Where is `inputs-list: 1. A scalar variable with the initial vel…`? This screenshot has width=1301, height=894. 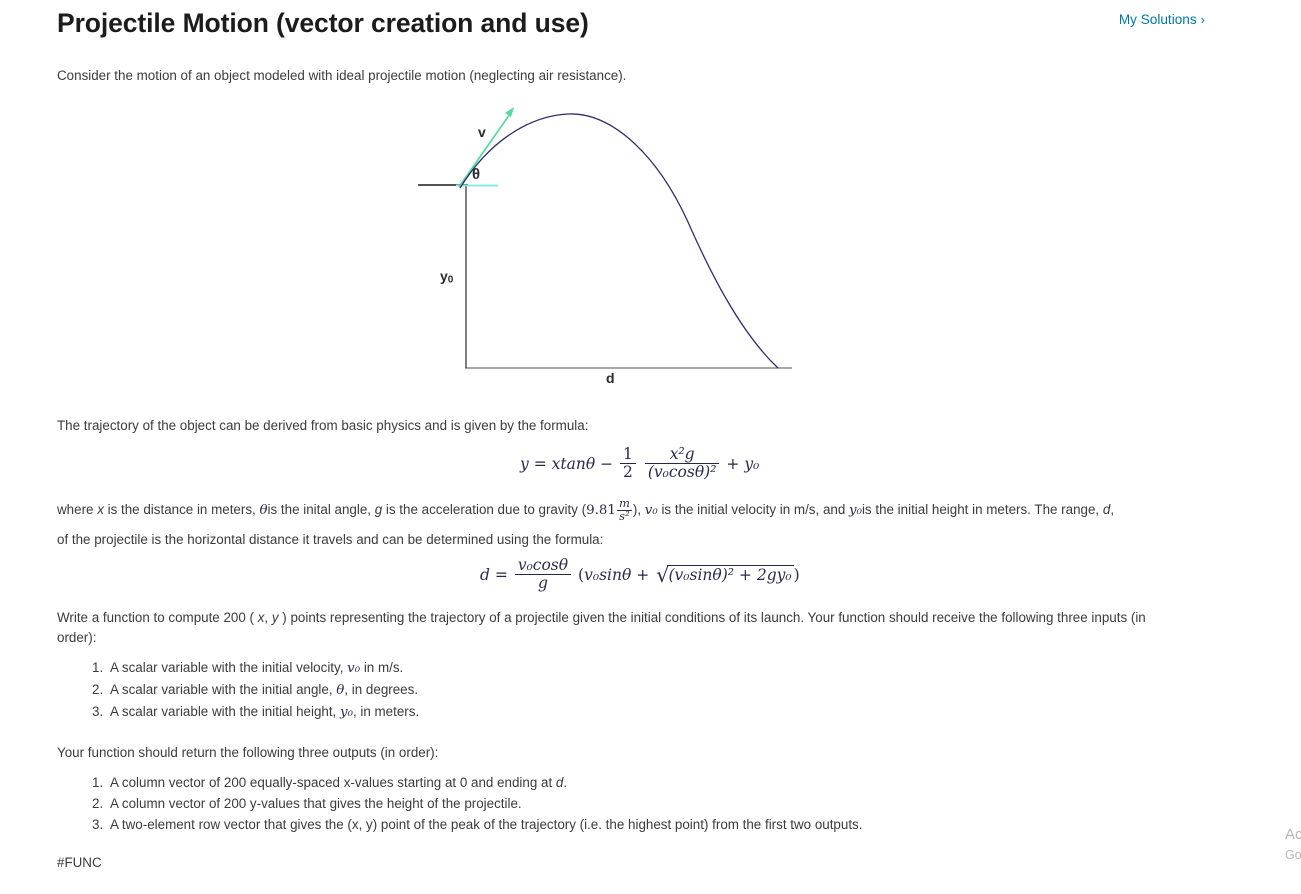
inputs-list: 1. A scalar variable with the initial vel… is located at coordinates (255, 690).